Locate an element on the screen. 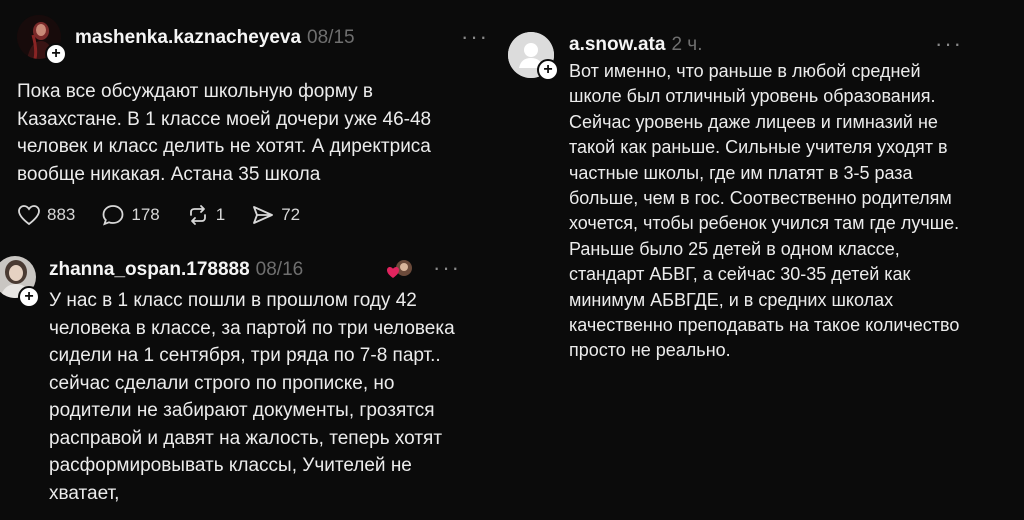 The image size is (1024, 520). repost-icon is located at coordinates (197, 215).